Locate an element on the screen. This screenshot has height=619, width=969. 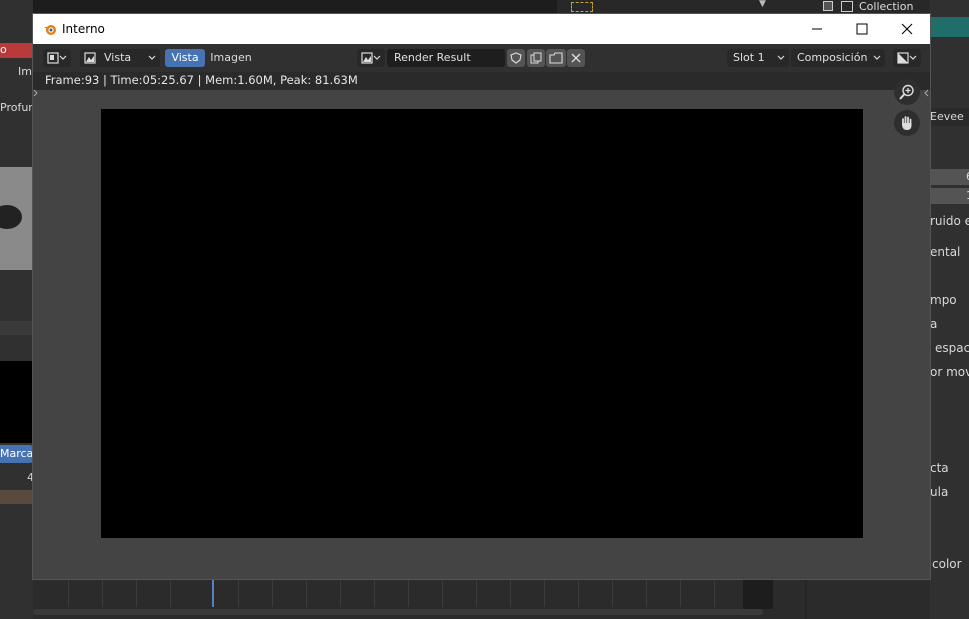
background-left-pane: o Ima Profund Marcado 4 is located at coordinates (19, 309).